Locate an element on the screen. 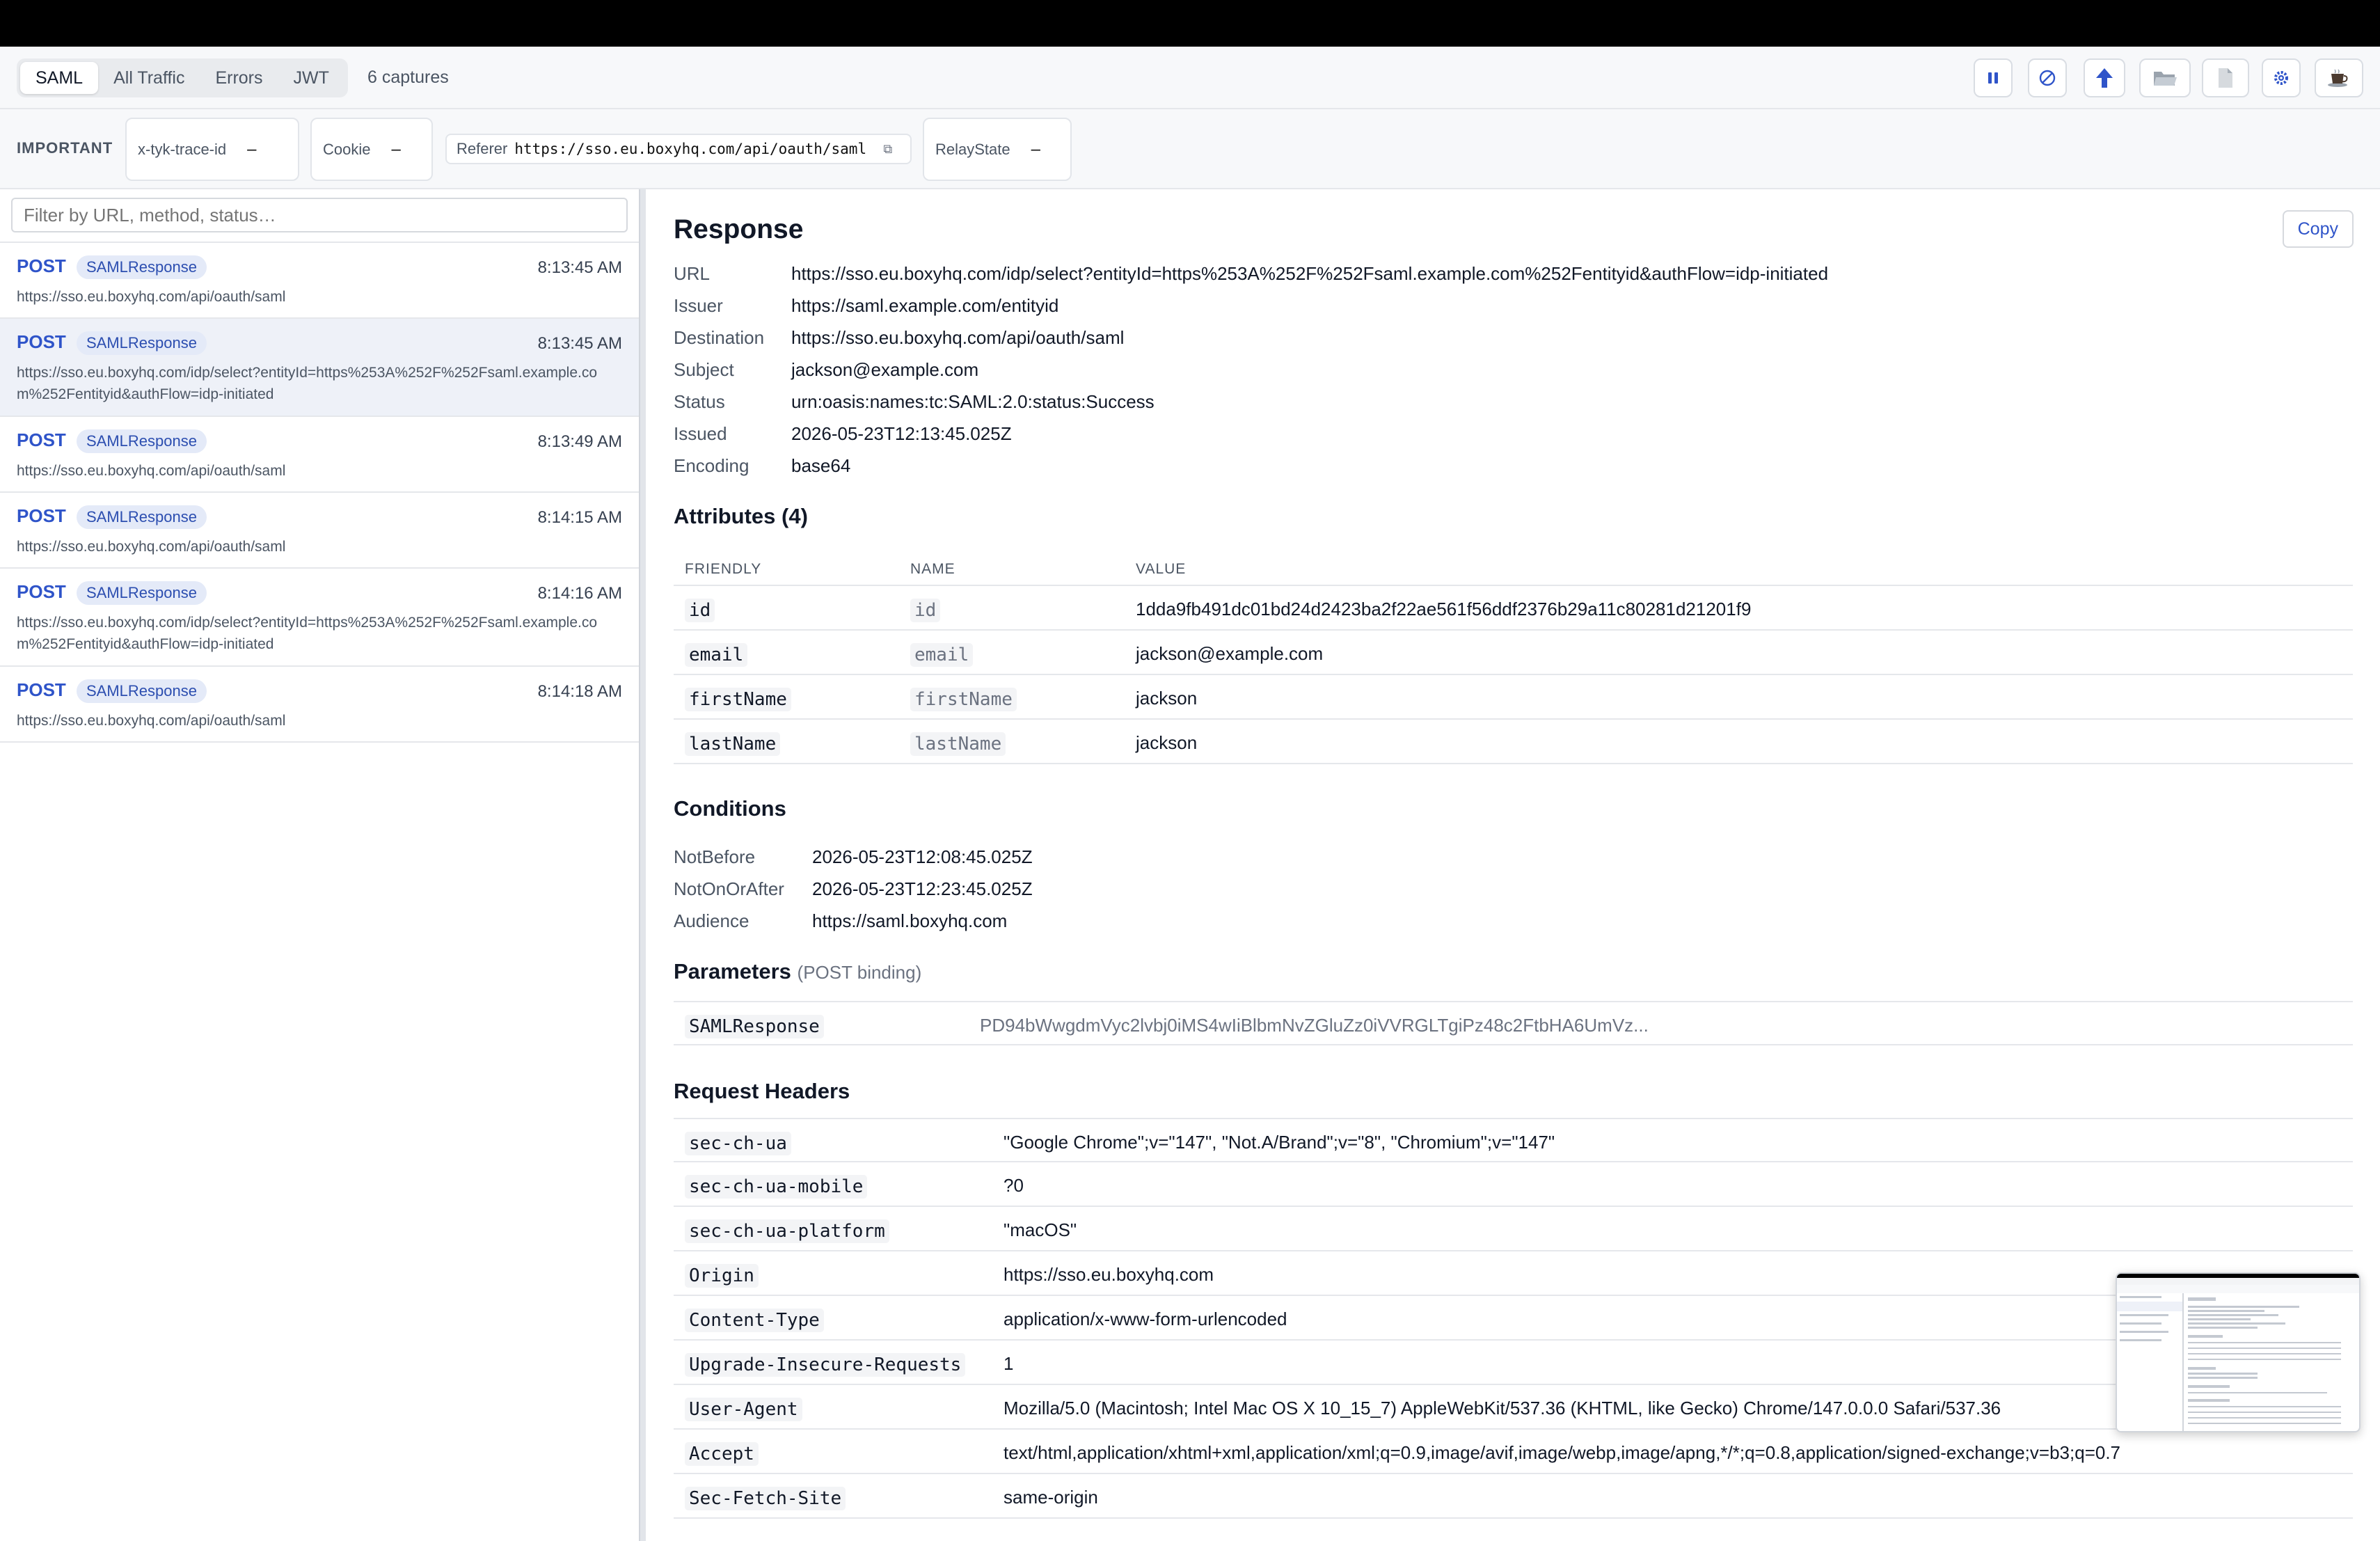  chip-name: Referer is located at coordinates (482, 148).